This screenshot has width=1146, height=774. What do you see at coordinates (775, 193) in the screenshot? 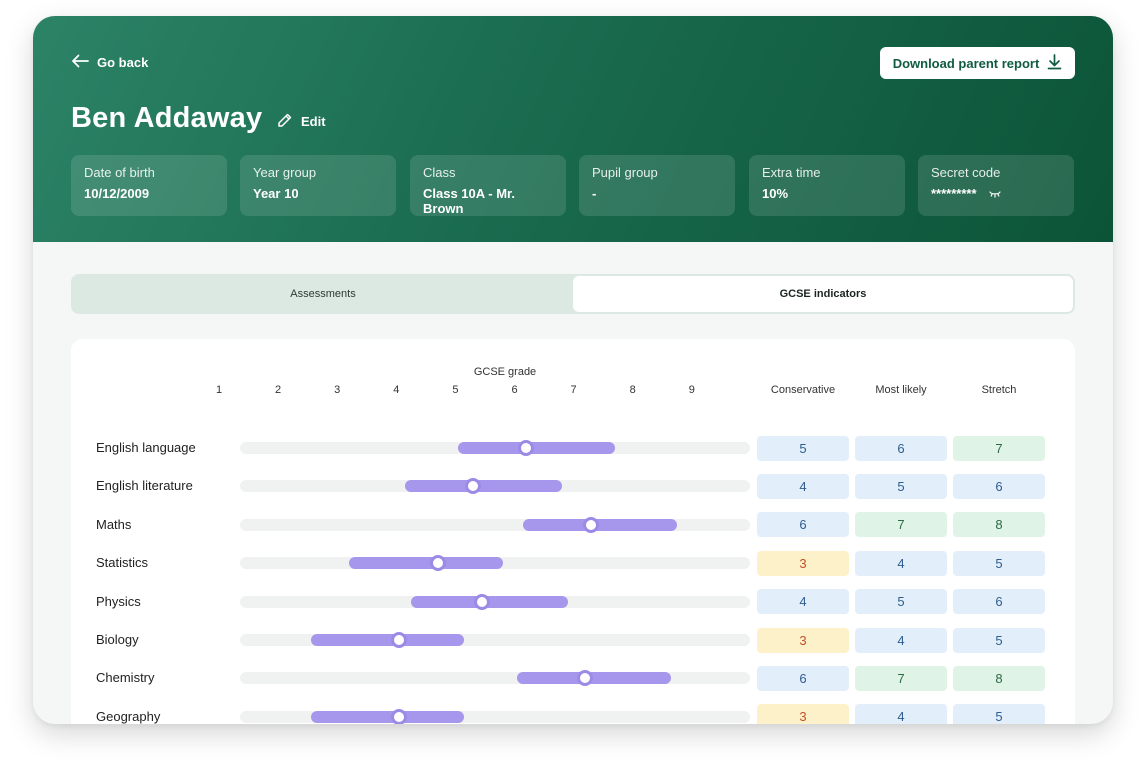
I see `info-value: 10%` at bounding box center [775, 193].